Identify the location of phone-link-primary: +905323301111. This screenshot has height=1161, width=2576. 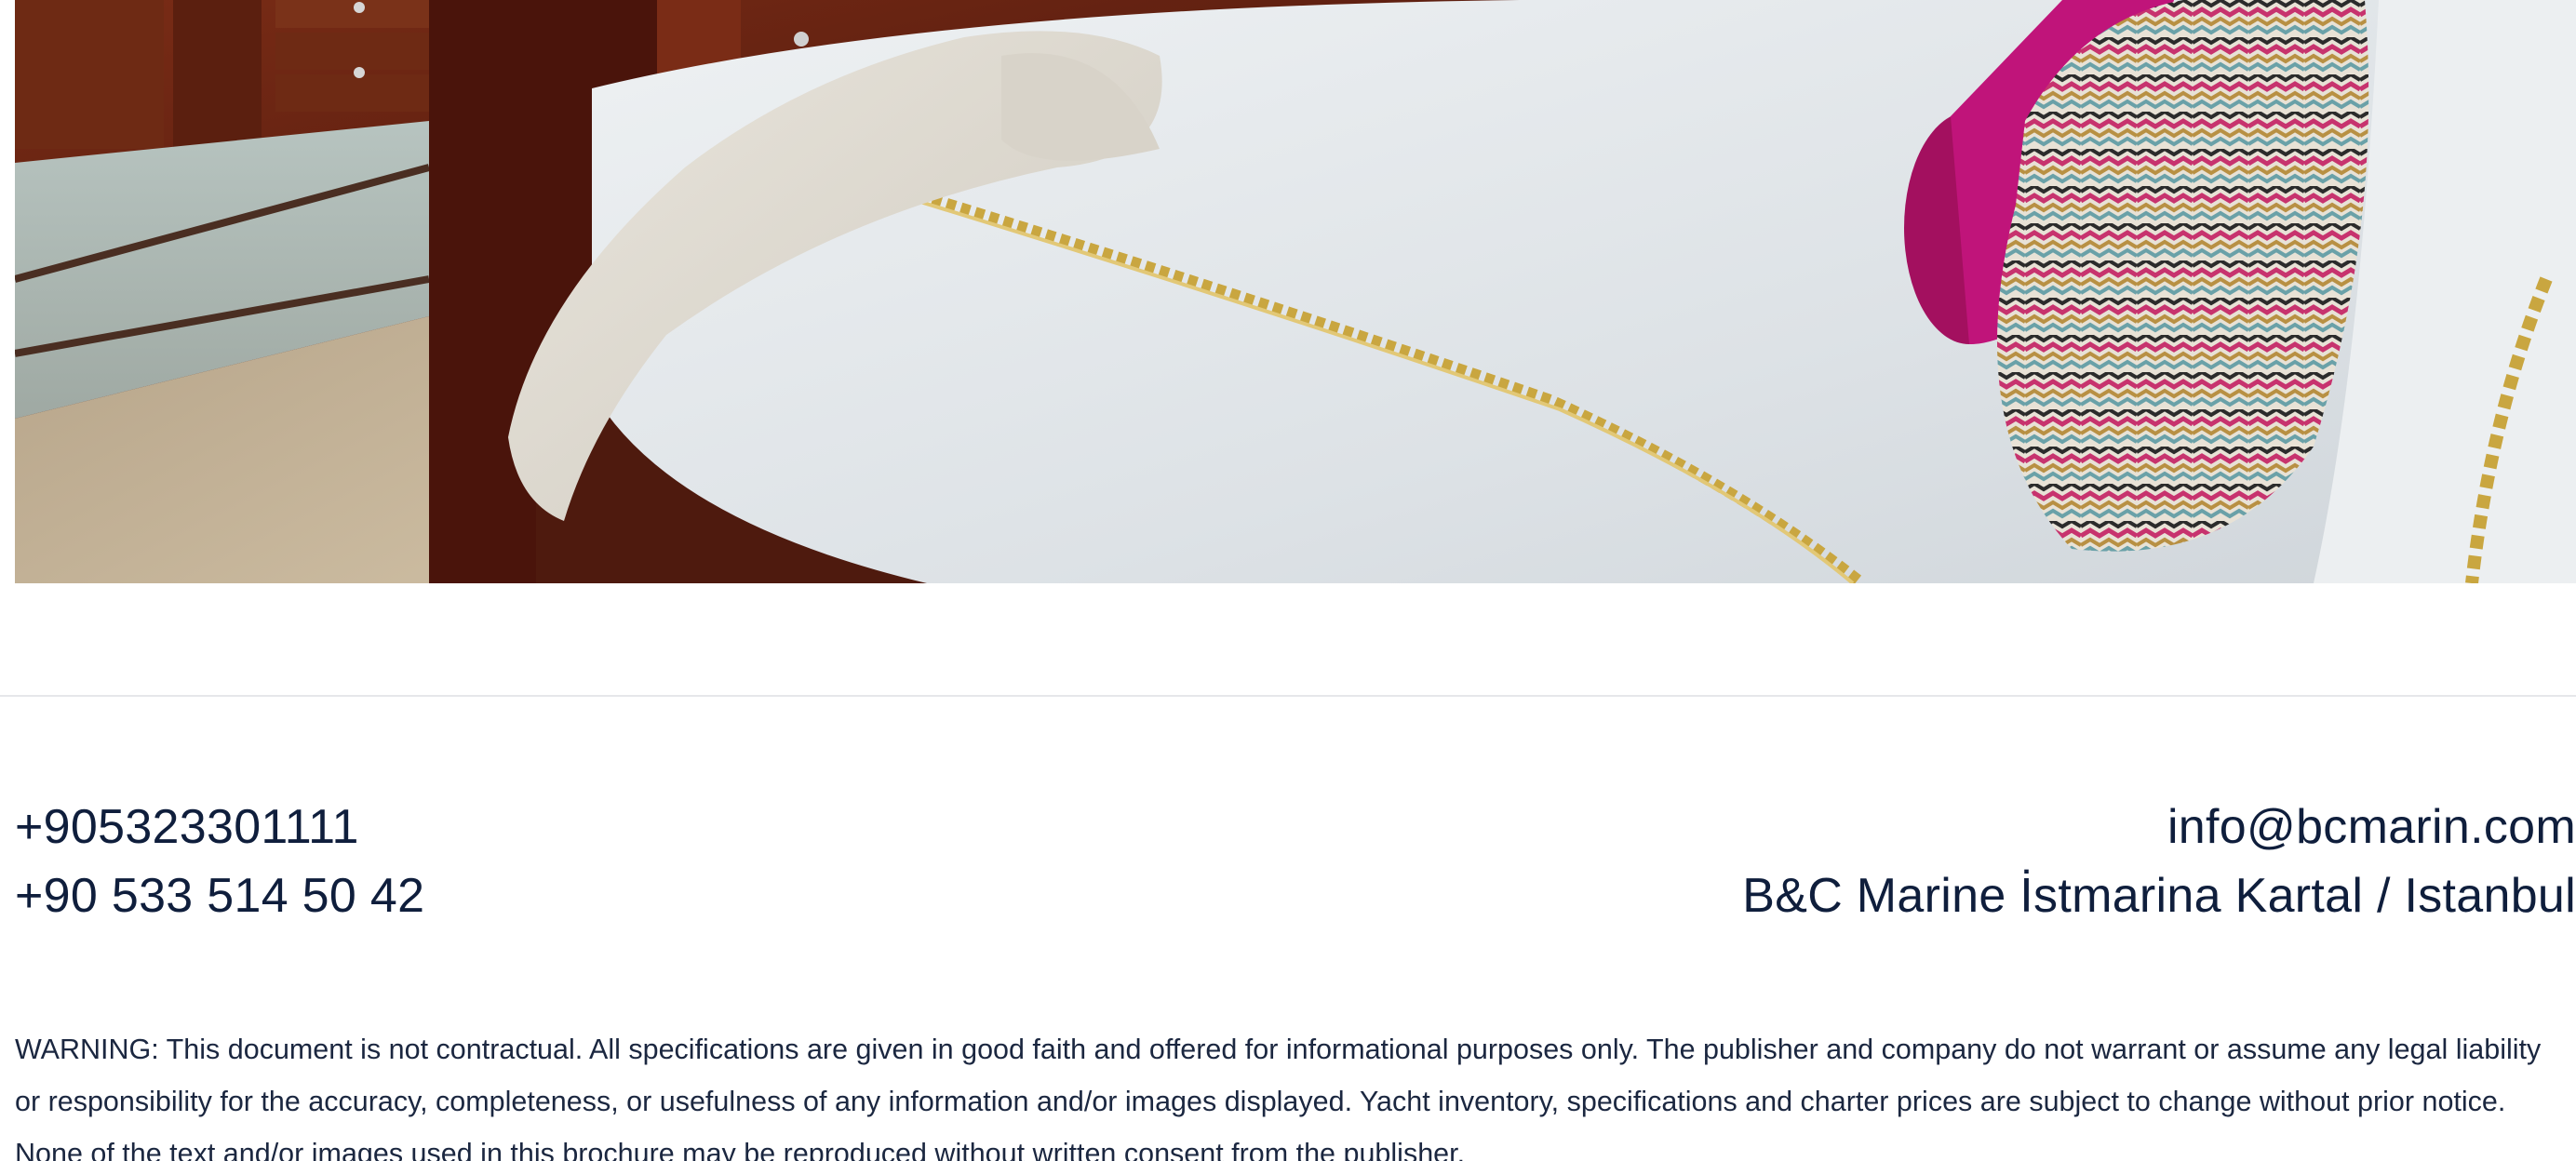
(433, 827).